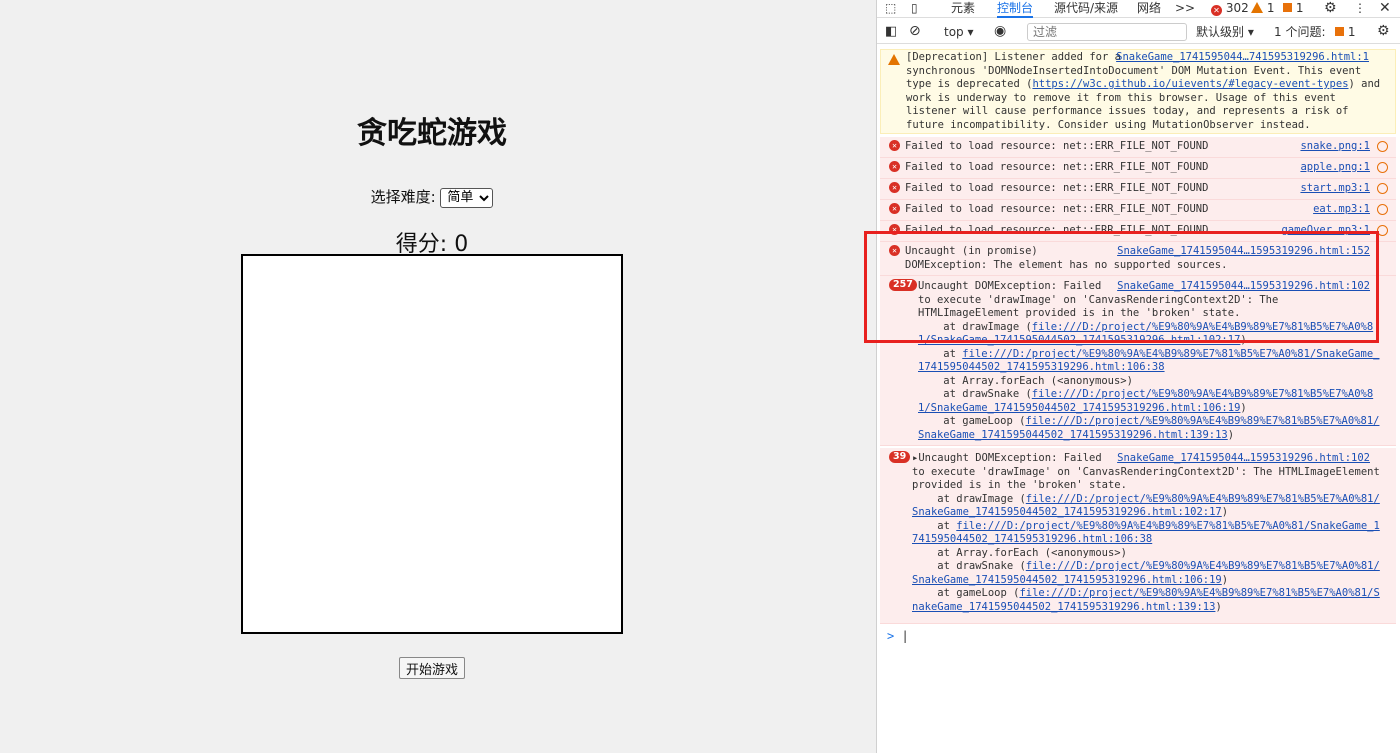 The image size is (1400, 753). I want to click on tab-console: 控制台, so click(1015, 9).